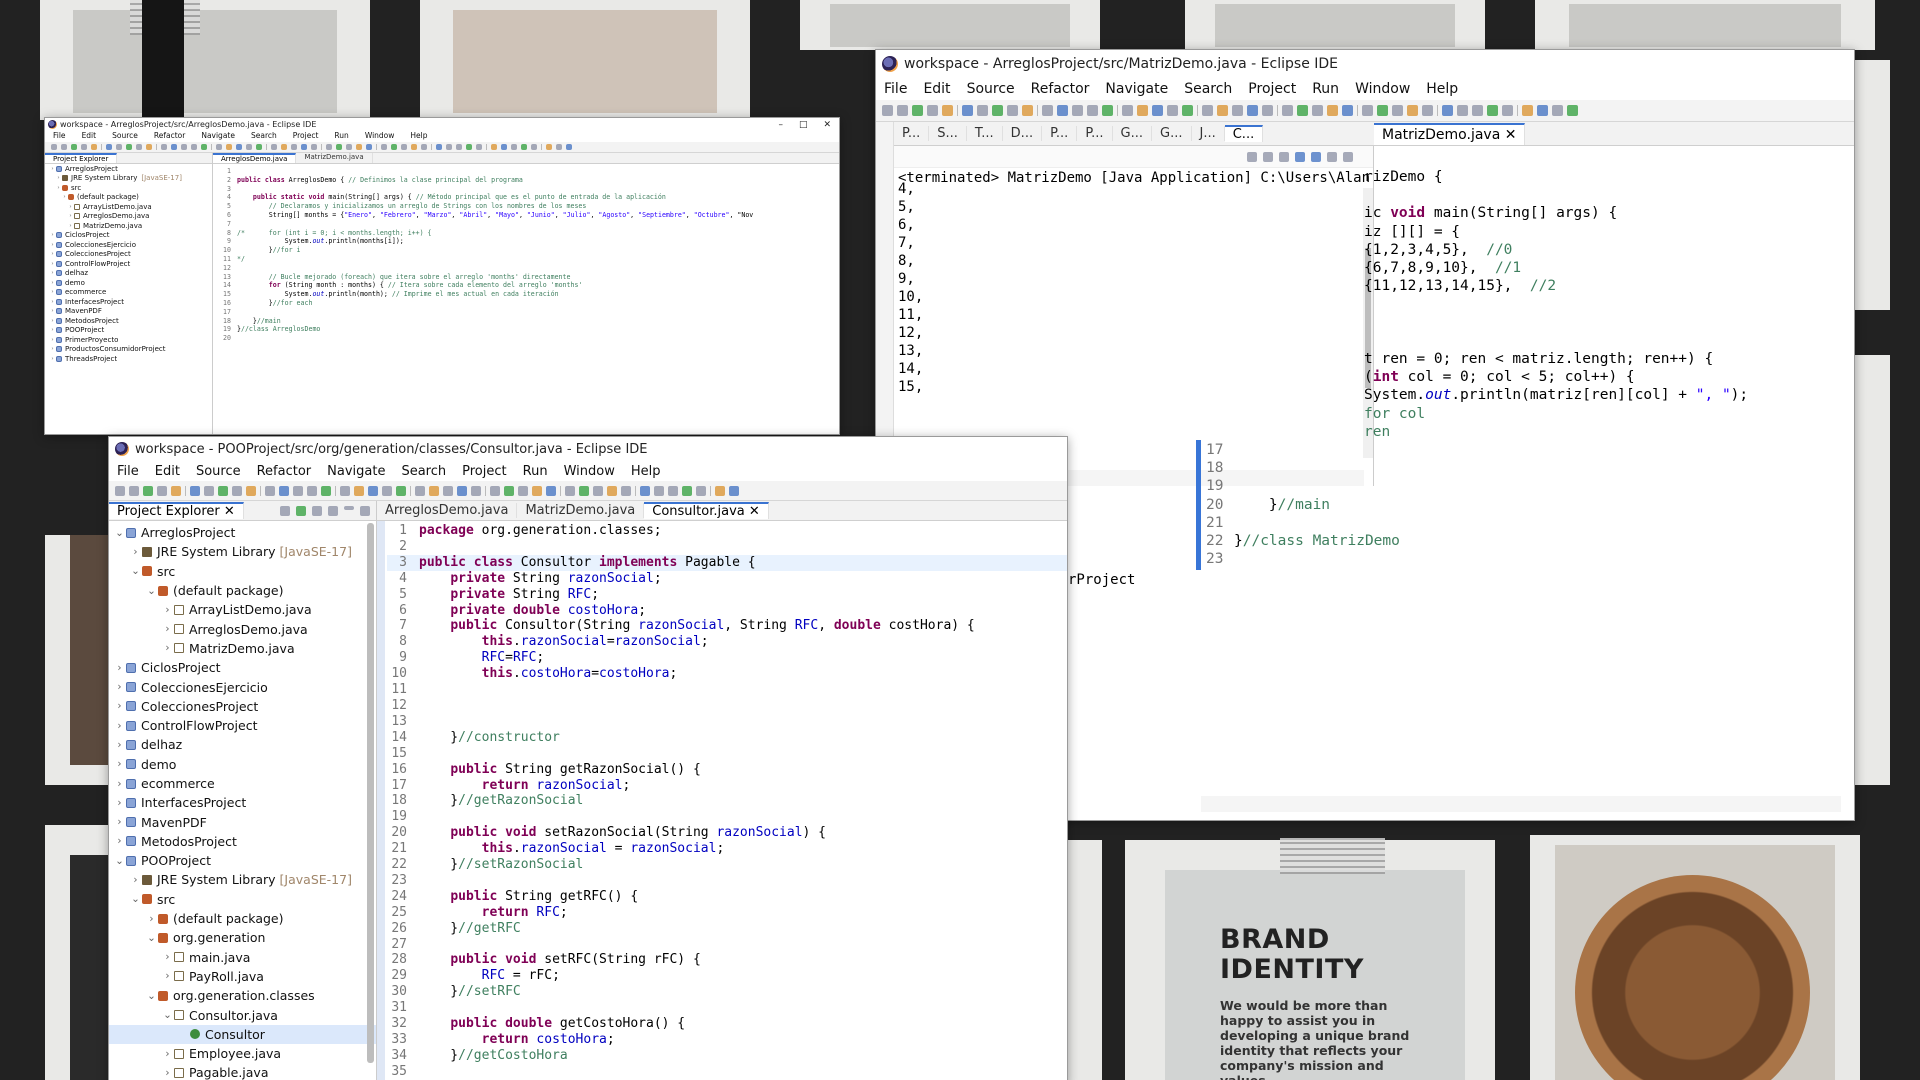 The image size is (1920, 1080). What do you see at coordinates (242, 744) in the screenshot?
I see `tree-project-item: › delhaz` at bounding box center [242, 744].